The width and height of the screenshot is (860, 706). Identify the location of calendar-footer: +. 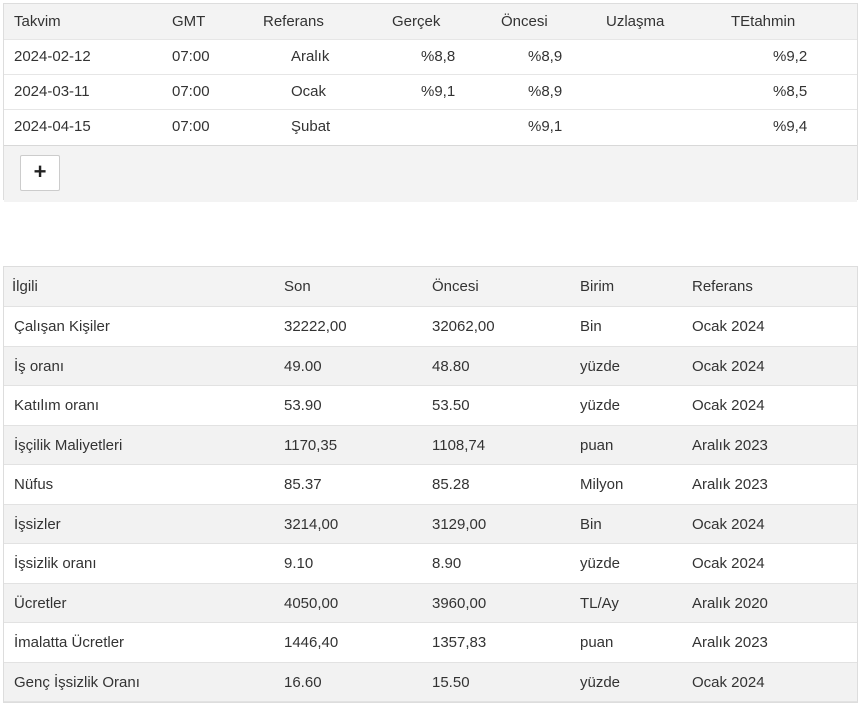
(430, 173).